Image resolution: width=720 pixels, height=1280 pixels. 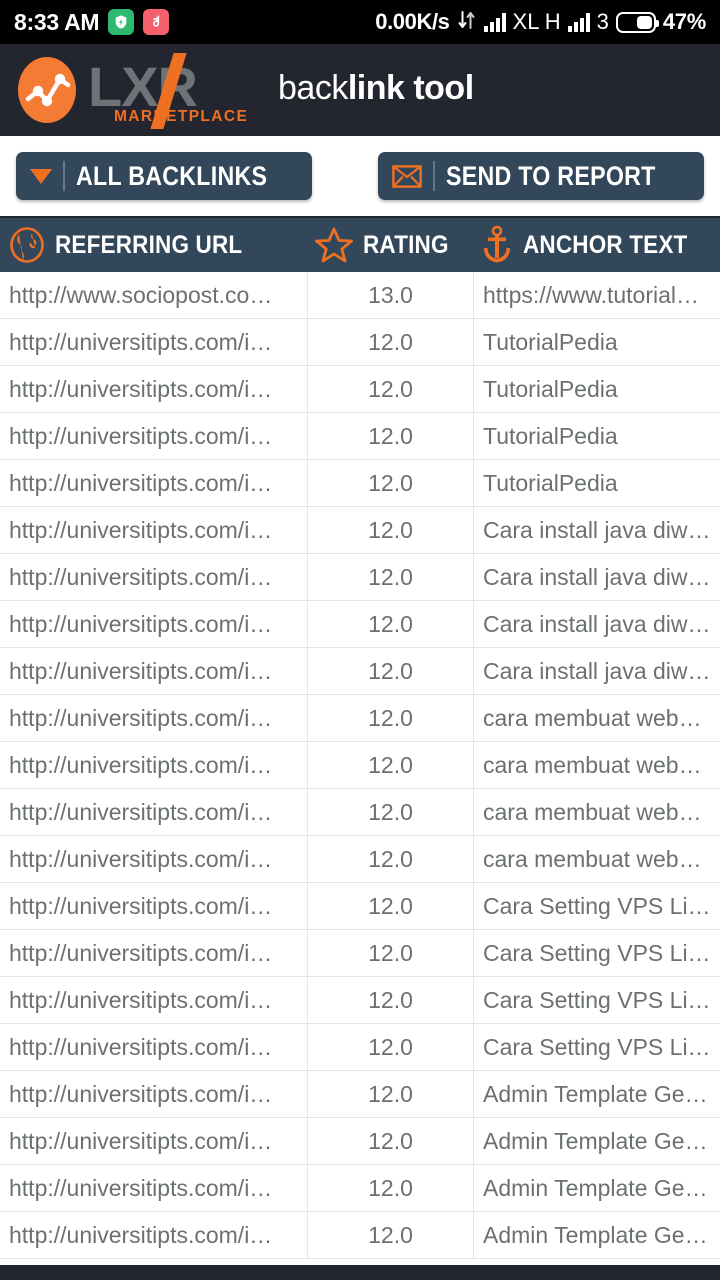 I want to click on product-title: backlink tool, so click(x=376, y=88).